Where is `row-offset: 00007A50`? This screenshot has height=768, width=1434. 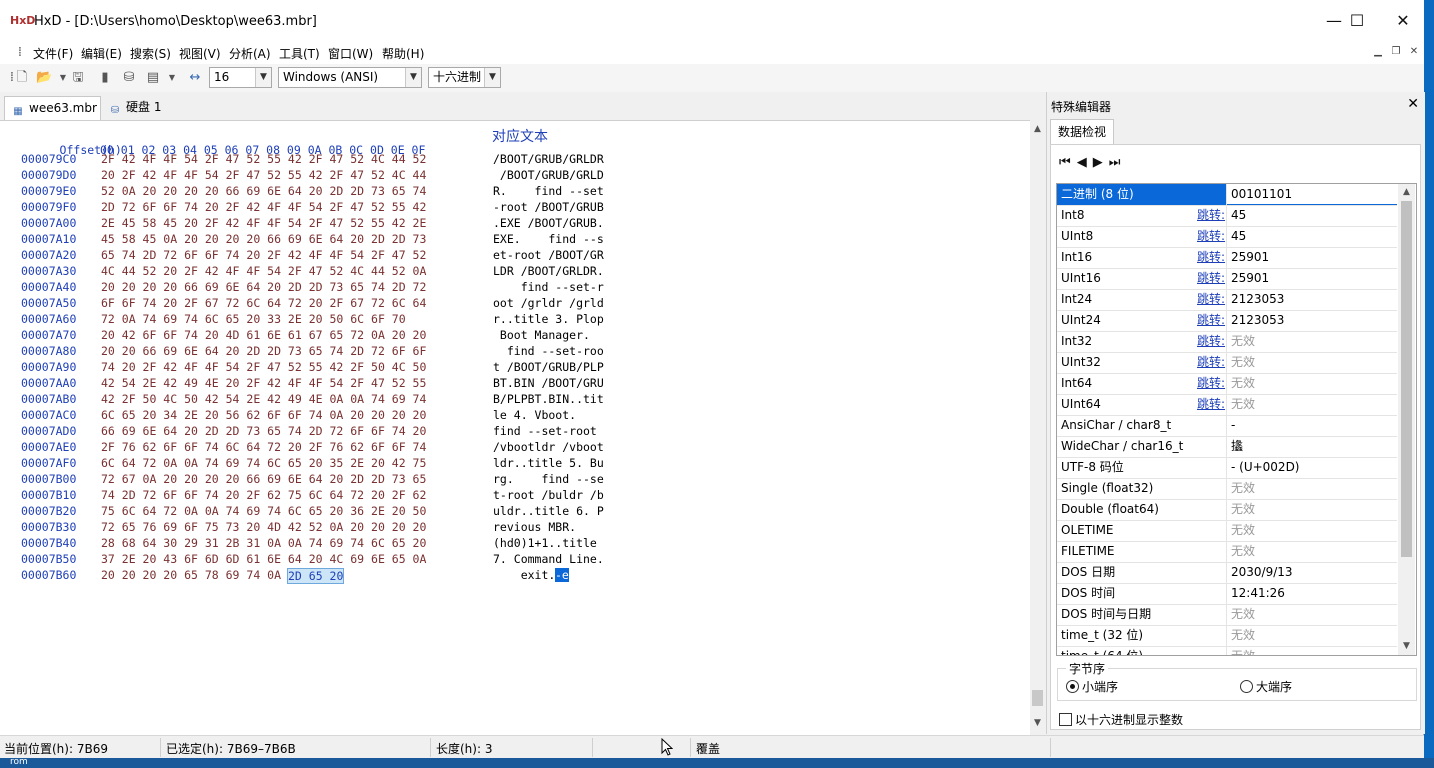 row-offset: 00007A50 is located at coordinates (48, 303).